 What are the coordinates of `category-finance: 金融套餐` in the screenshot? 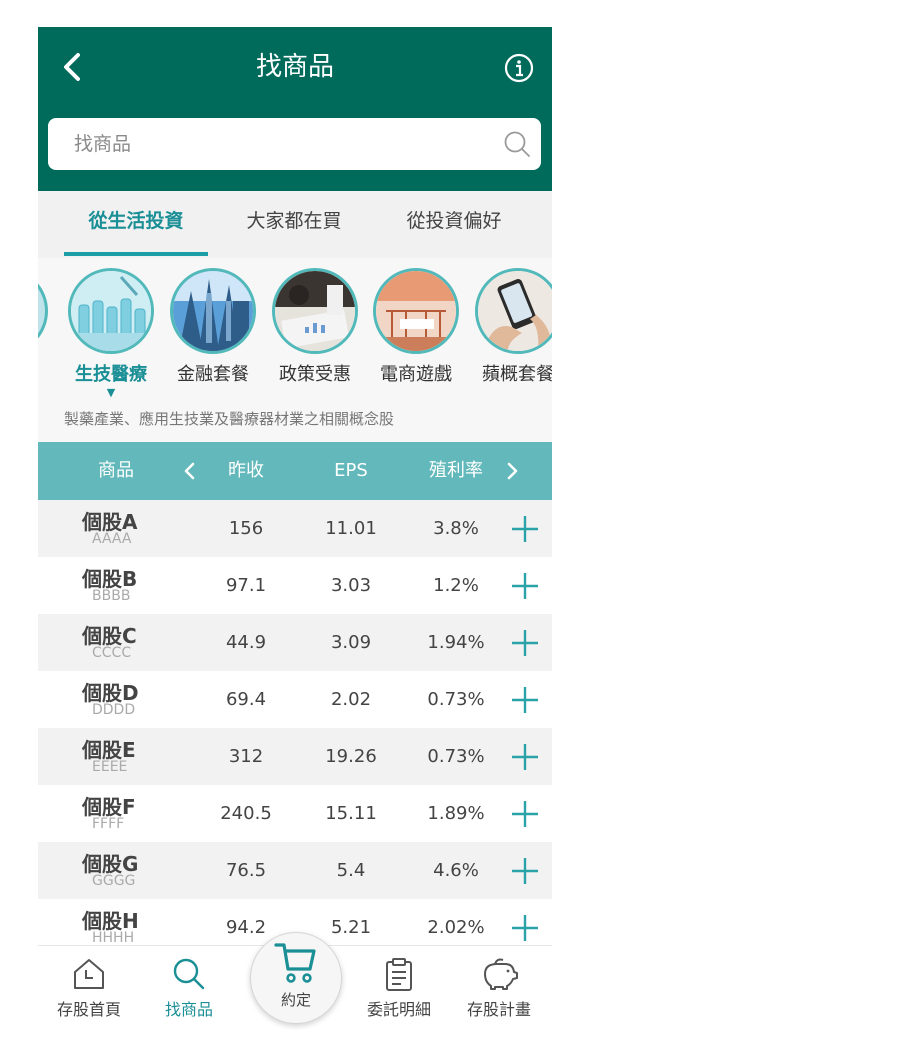 It's located at (213, 327).